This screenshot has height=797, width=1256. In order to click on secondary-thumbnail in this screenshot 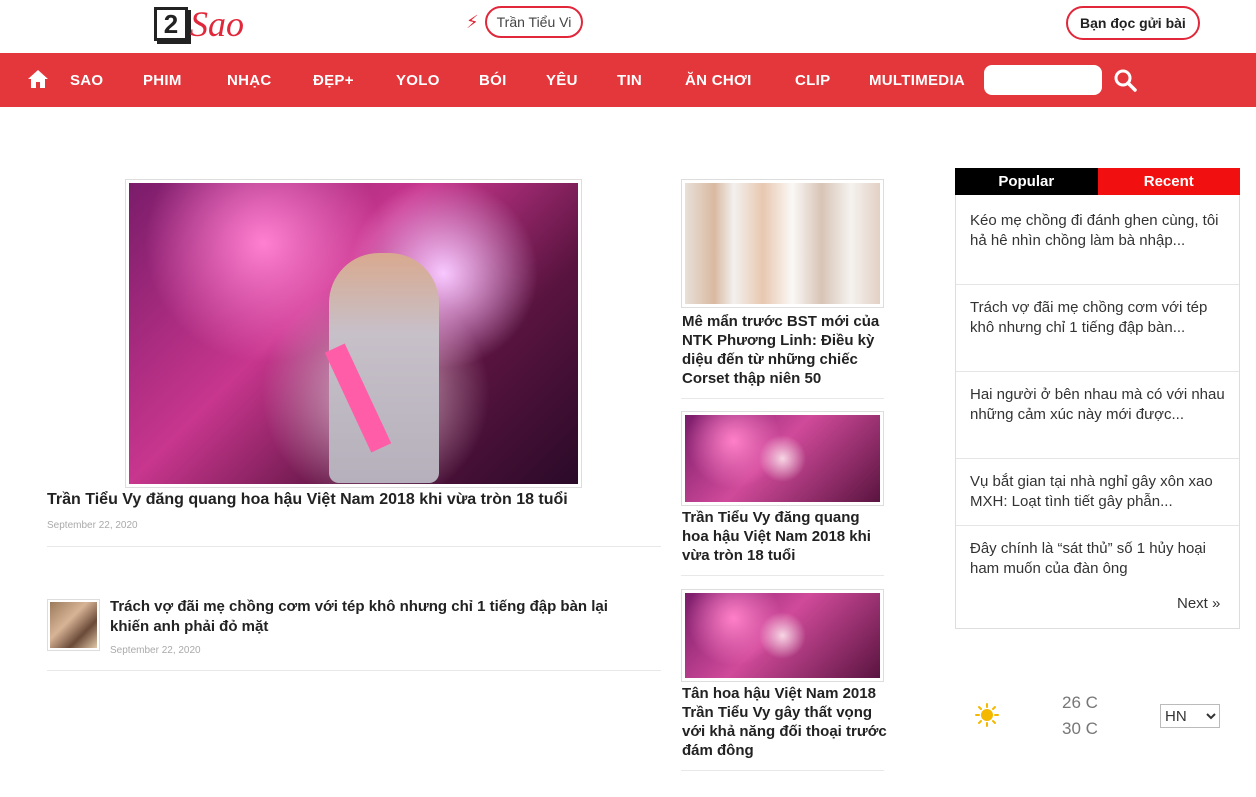, I will do `click(73, 625)`.